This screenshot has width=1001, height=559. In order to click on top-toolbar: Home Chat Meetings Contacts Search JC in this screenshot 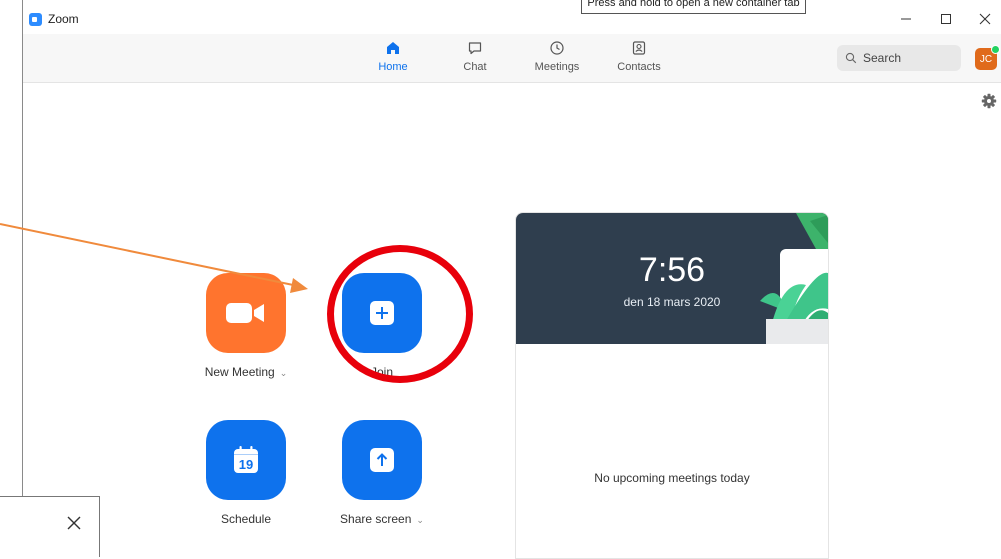, I will do `click(512, 58)`.